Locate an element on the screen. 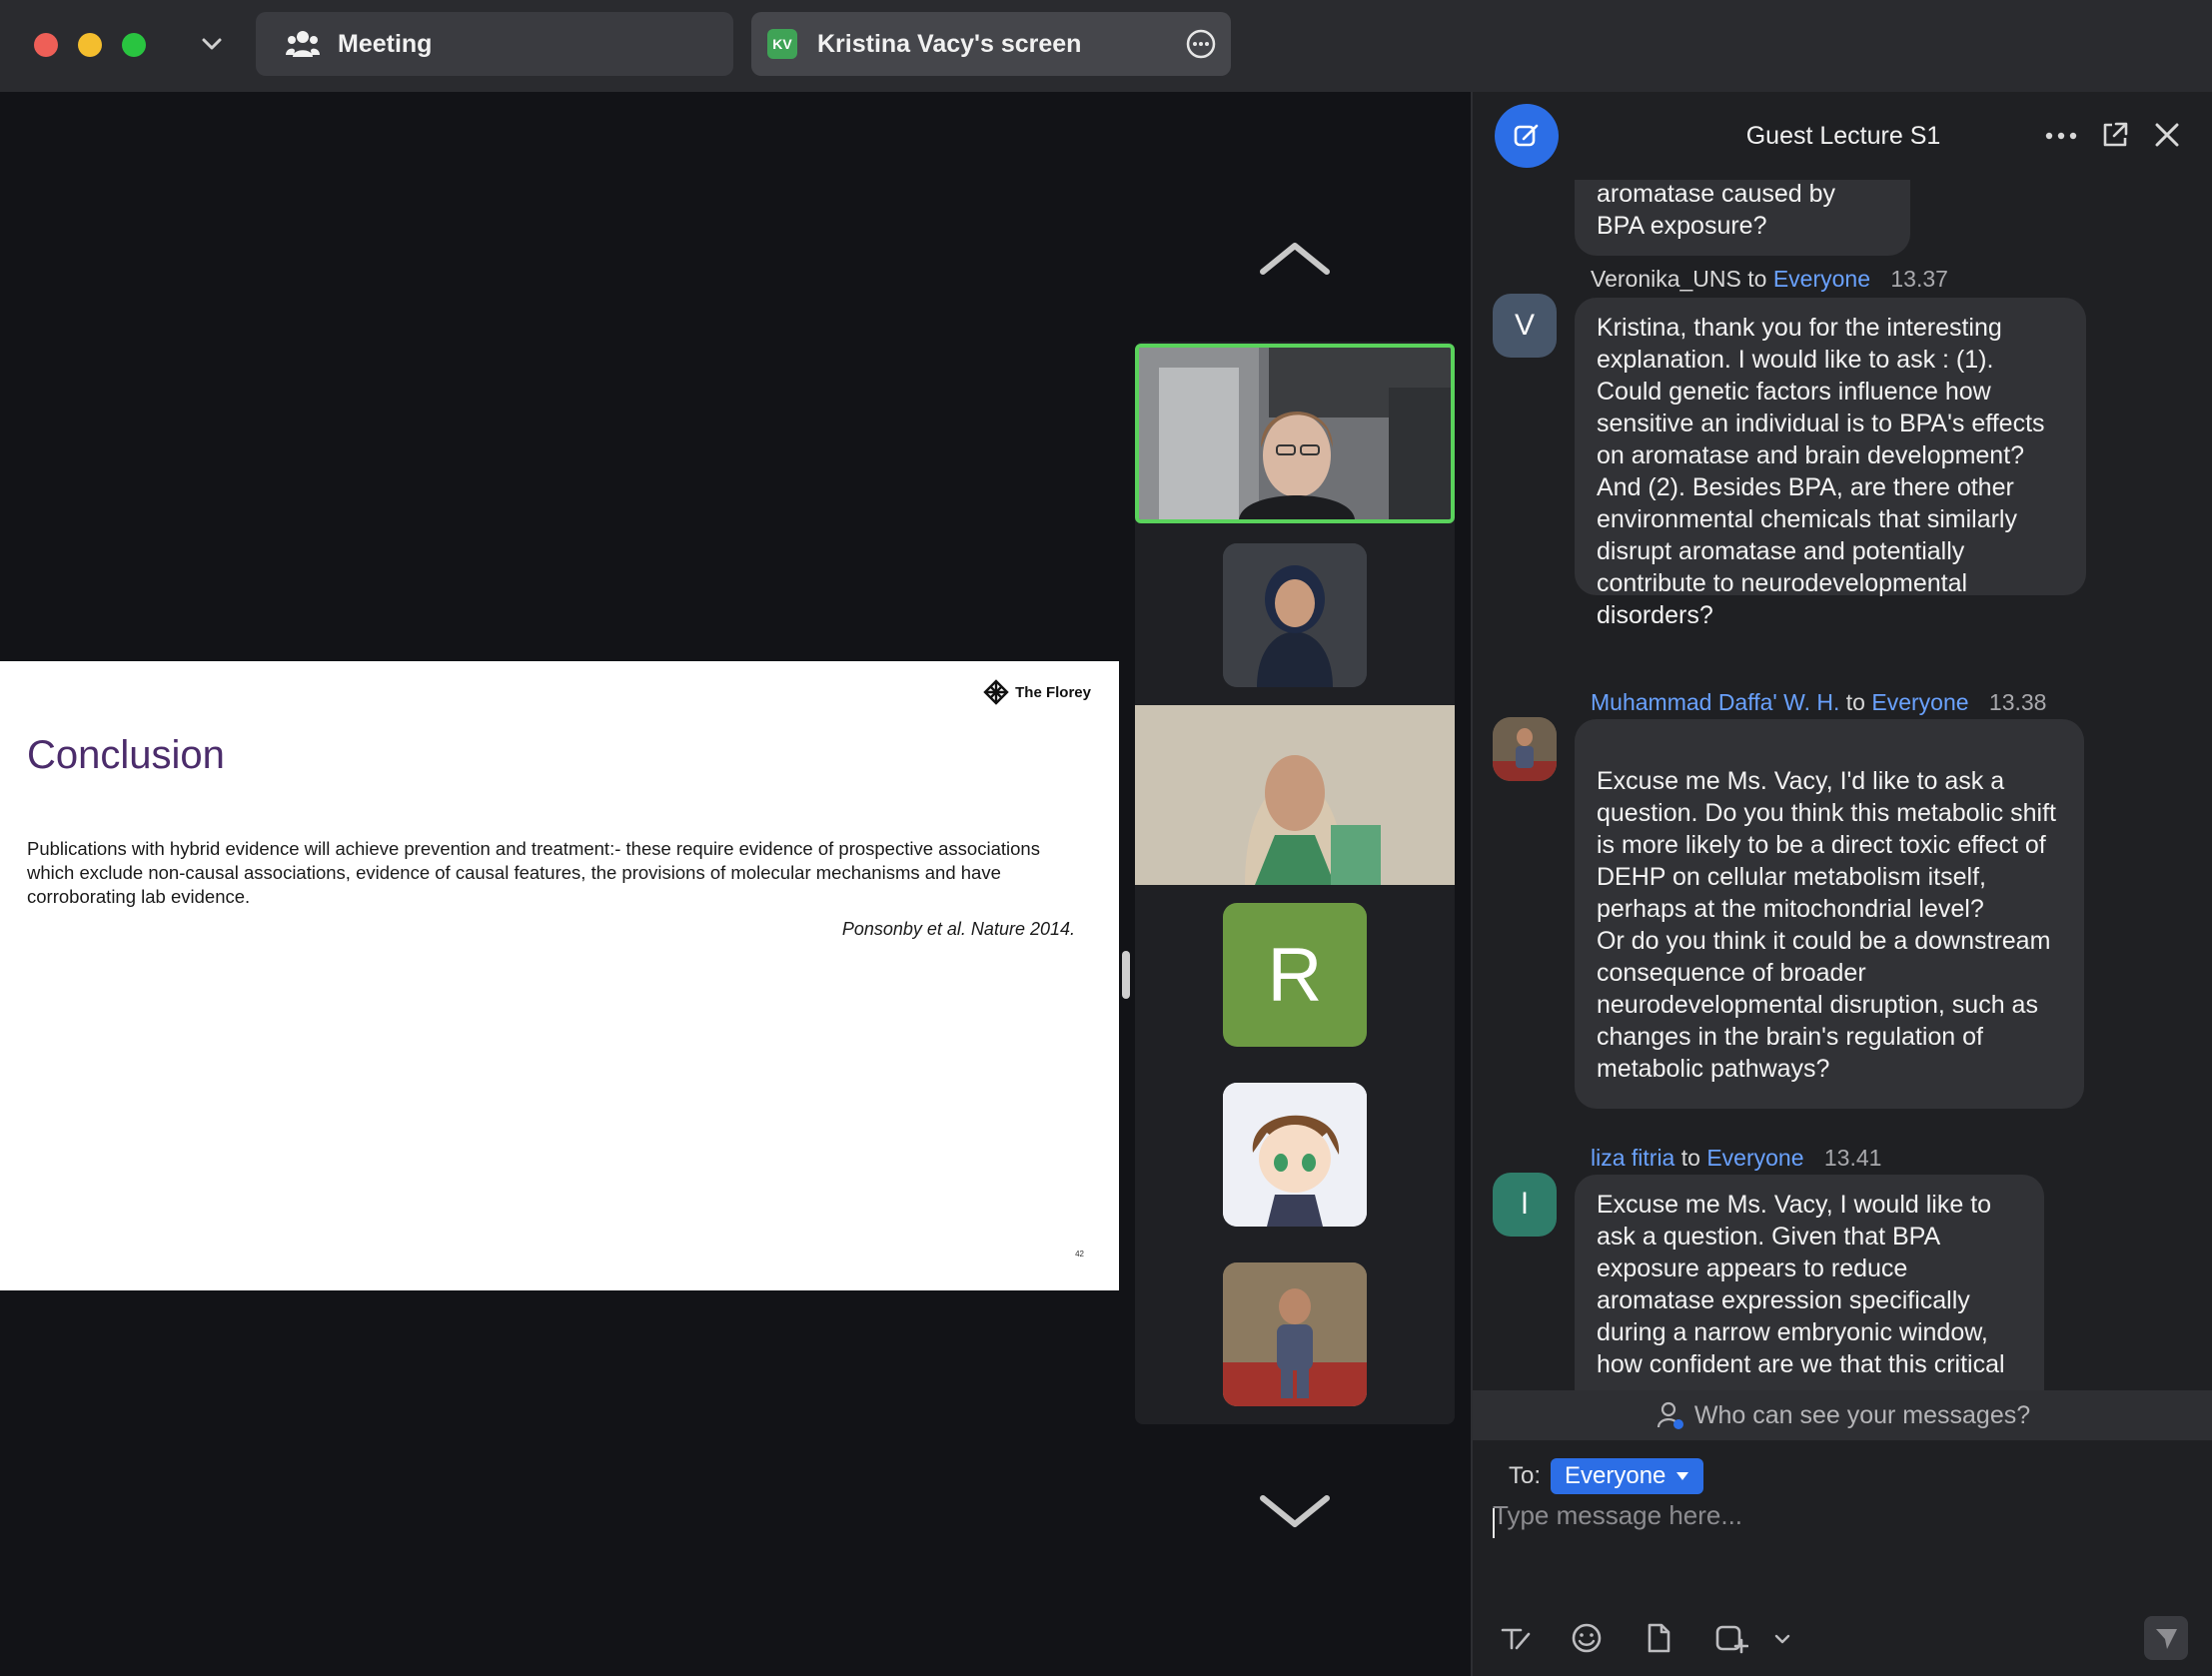 The height and width of the screenshot is (1676, 2212). screenshot-icon is located at coordinates (1730, 1638).